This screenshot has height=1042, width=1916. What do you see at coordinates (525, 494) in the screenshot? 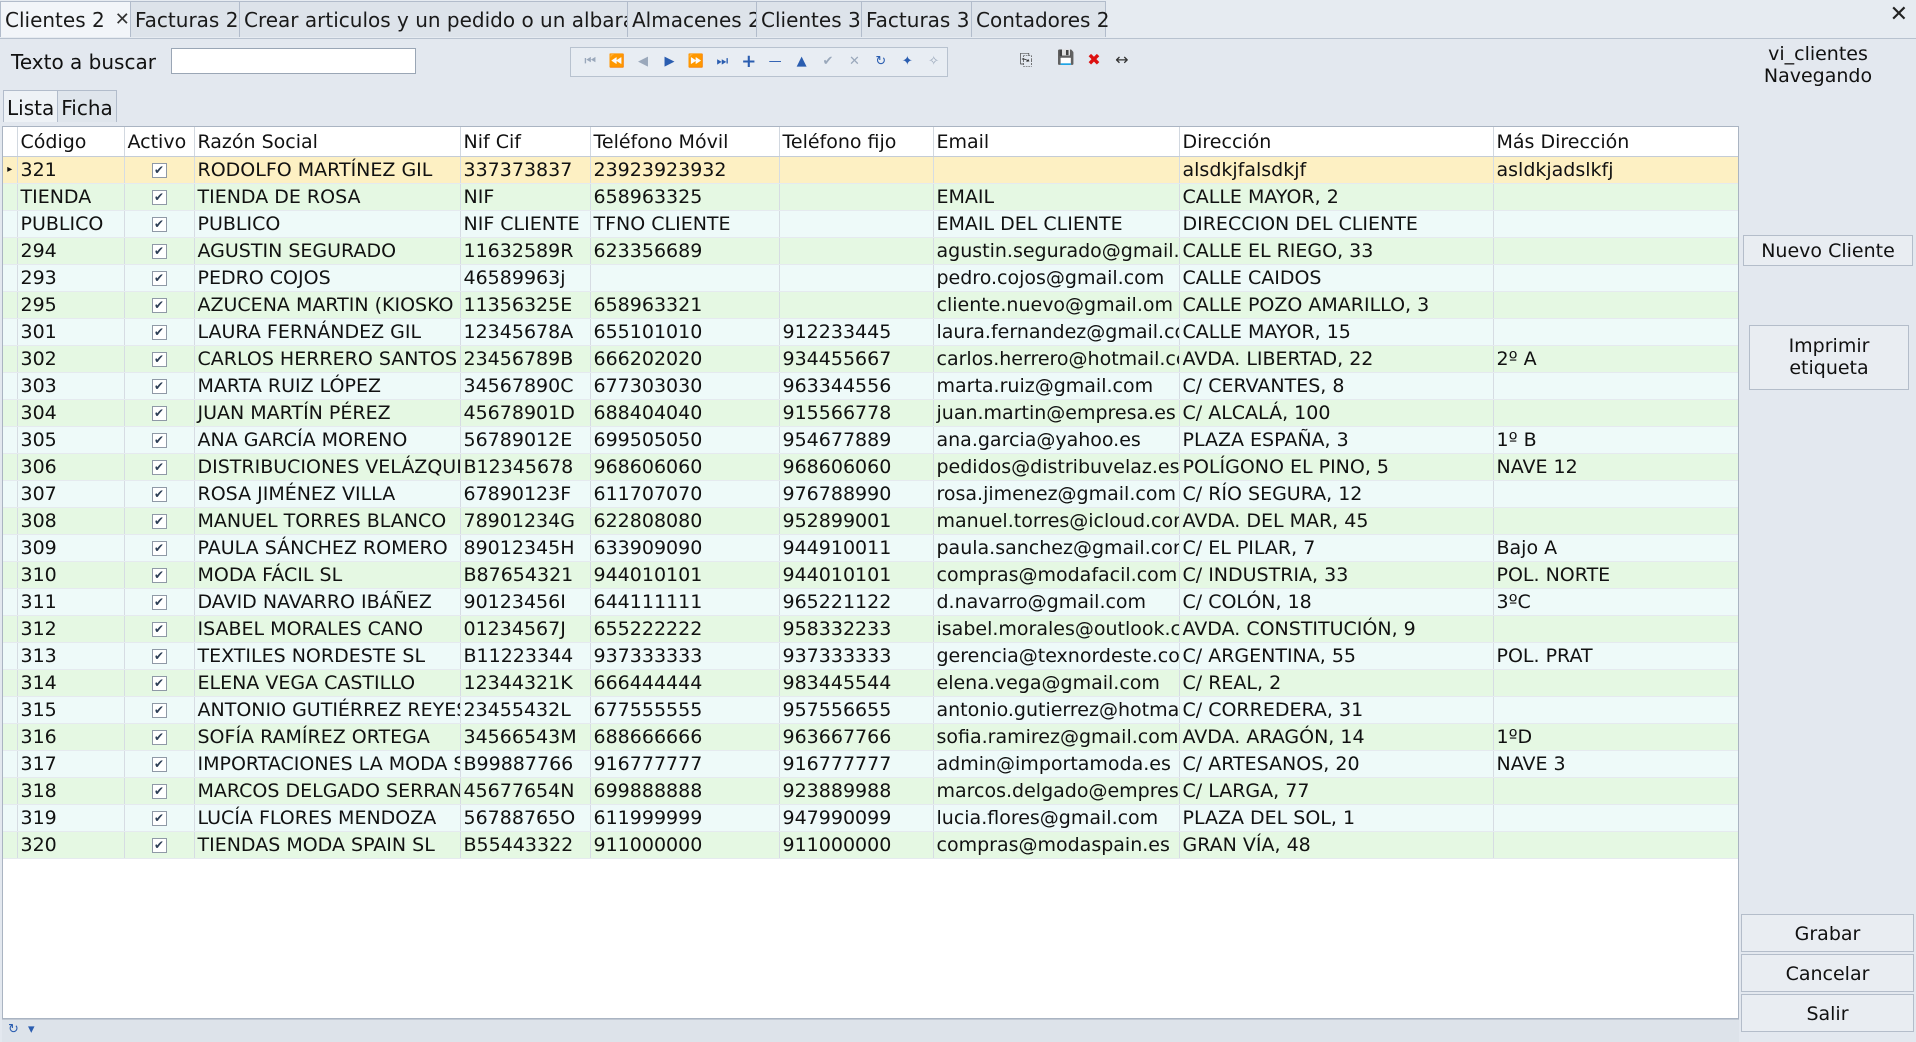
I see `table-cell: 67890123F` at bounding box center [525, 494].